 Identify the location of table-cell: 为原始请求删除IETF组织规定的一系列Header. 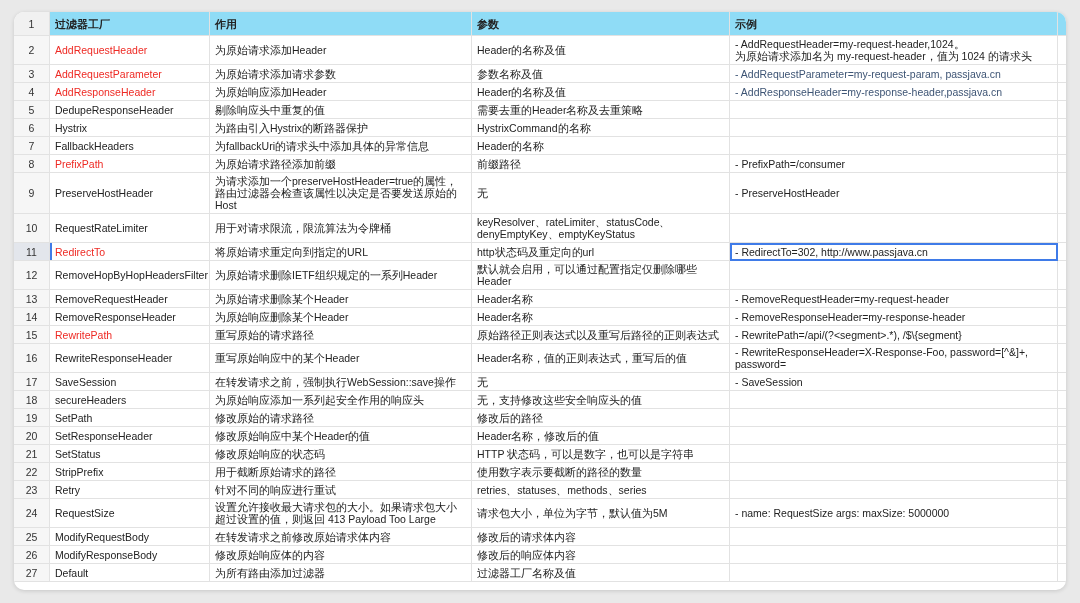
(341, 275).